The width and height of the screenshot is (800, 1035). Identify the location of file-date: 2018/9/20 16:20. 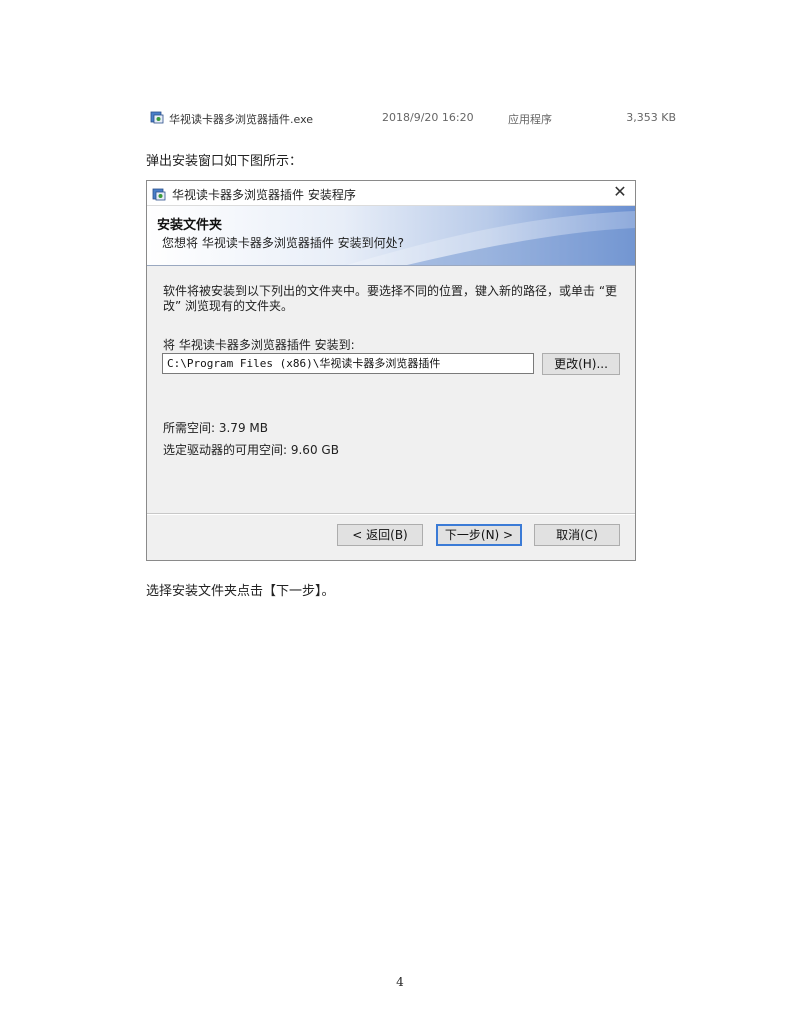
(428, 117).